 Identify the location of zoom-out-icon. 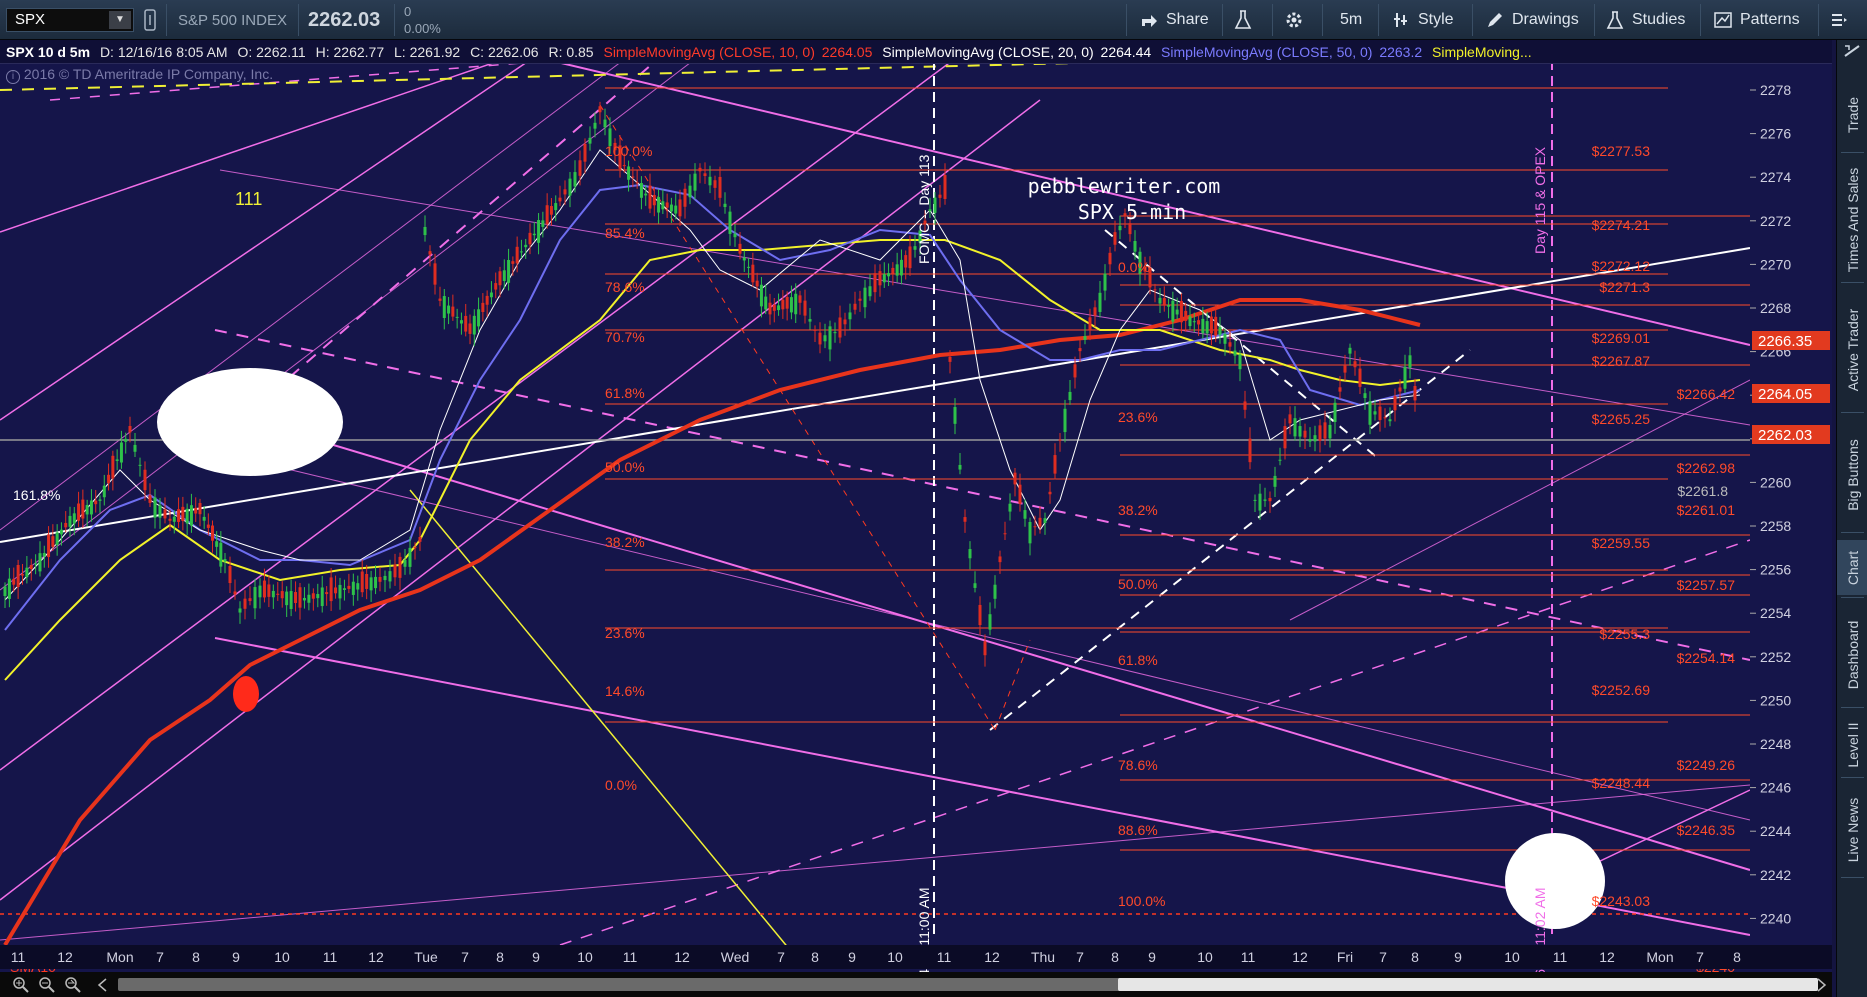
(47, 985).